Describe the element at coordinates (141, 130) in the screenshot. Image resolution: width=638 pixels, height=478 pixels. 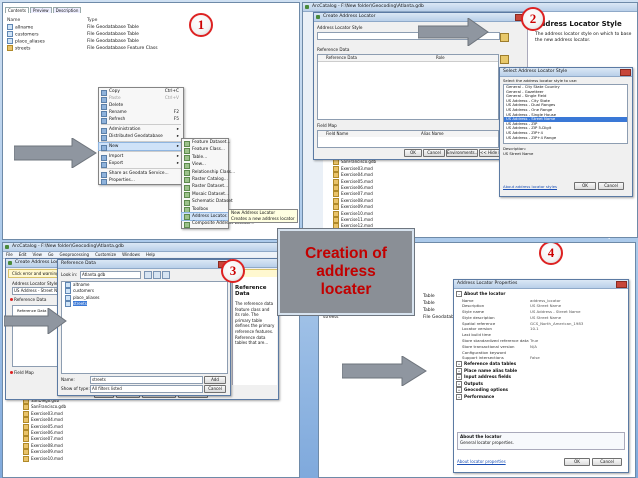
I see `menu-item-administration: Administration ▸` at that location.